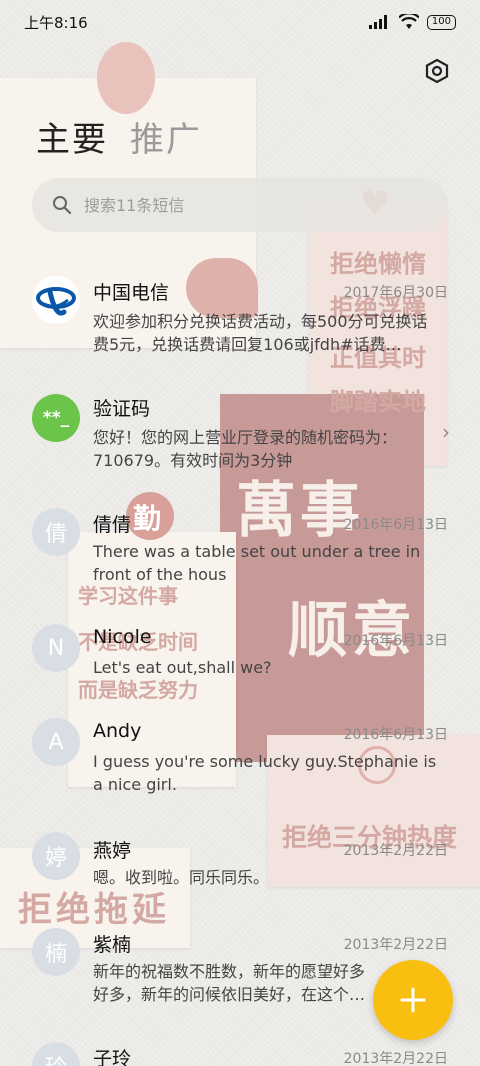 Image resolution: width=480 pixels, height=1066 pixels. Describe the element at coordinates (377, 22) in the screenshot. I see `signal-icon` at that location.